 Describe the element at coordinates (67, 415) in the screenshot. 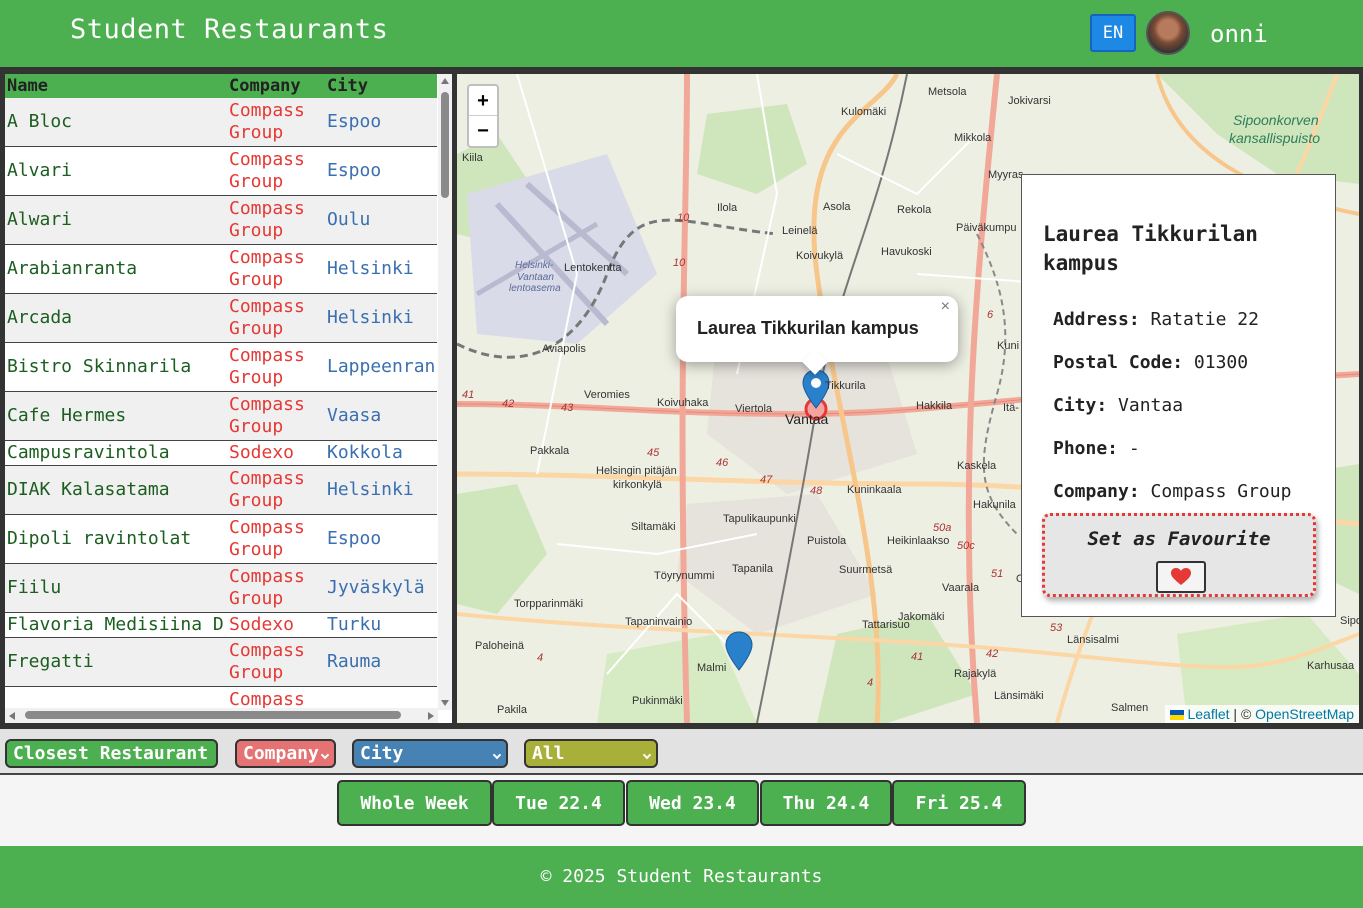

I see `cell-name: Cafe Hermes` at that location.